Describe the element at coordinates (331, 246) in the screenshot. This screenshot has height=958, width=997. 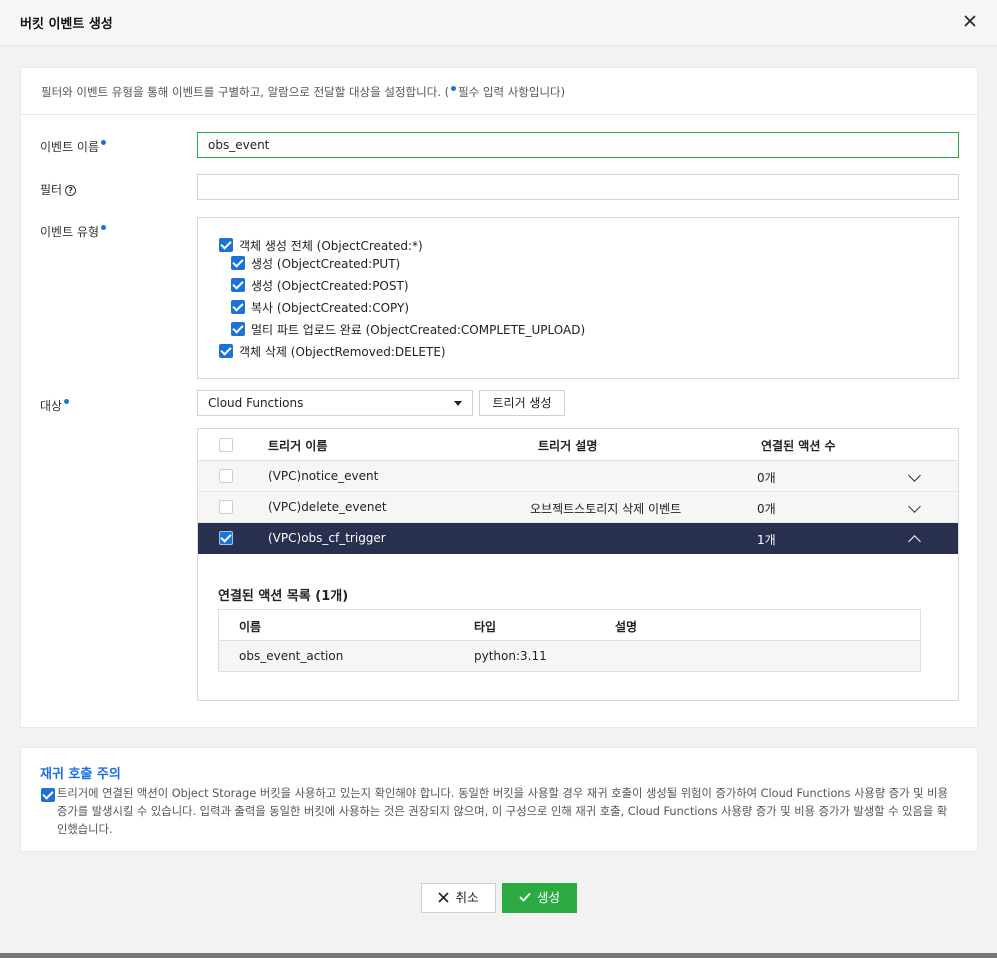
I see `event-type-label-object-created-all: 객체 생성 전체 (ObjectCreated:*)` at that location.